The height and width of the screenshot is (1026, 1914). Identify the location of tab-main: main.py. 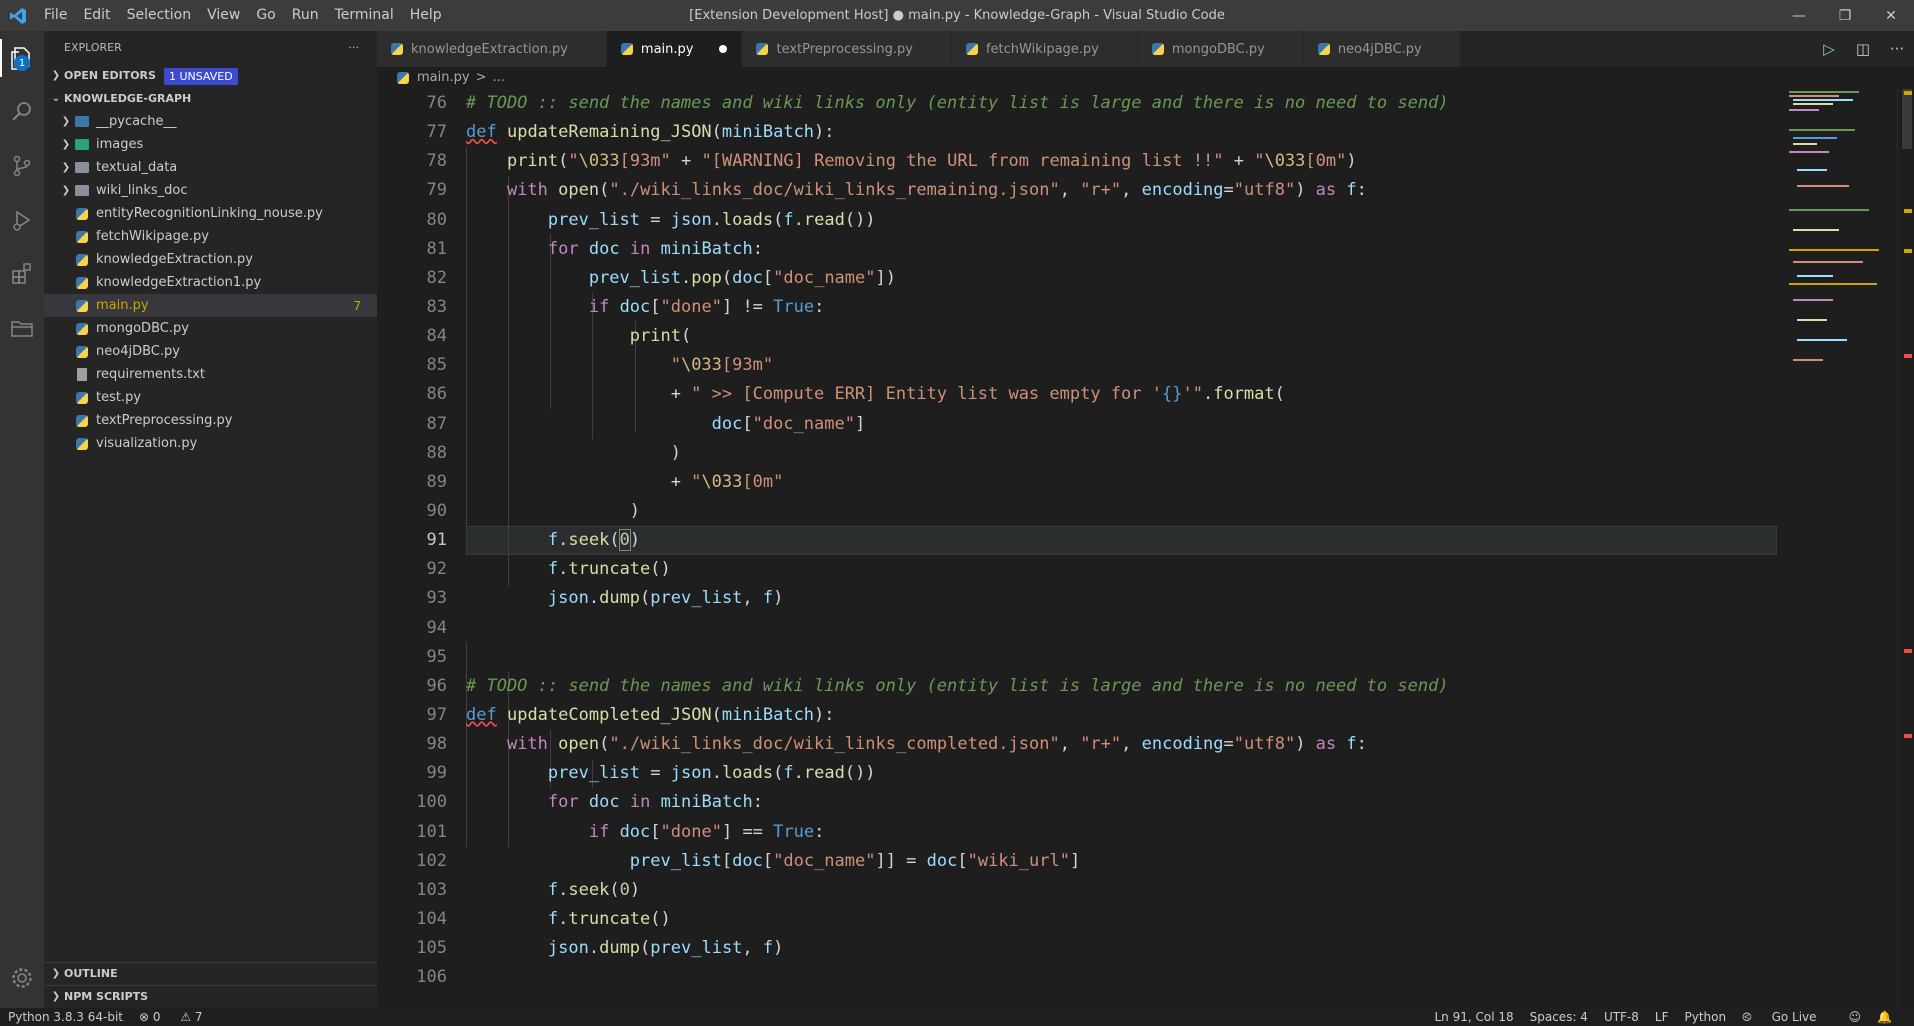
(674, 49).